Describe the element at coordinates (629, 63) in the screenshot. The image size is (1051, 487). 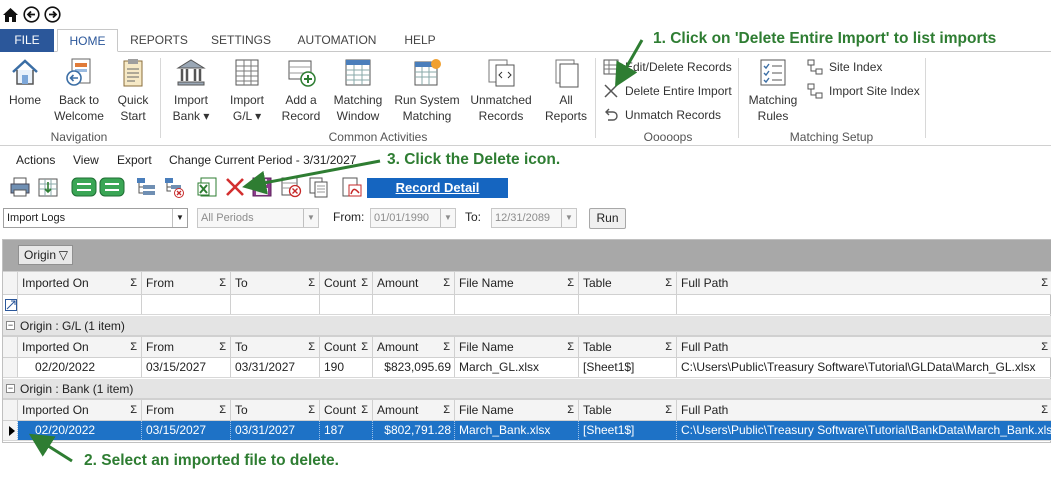
I see `arrow-to-delete-entire-import` at that location.